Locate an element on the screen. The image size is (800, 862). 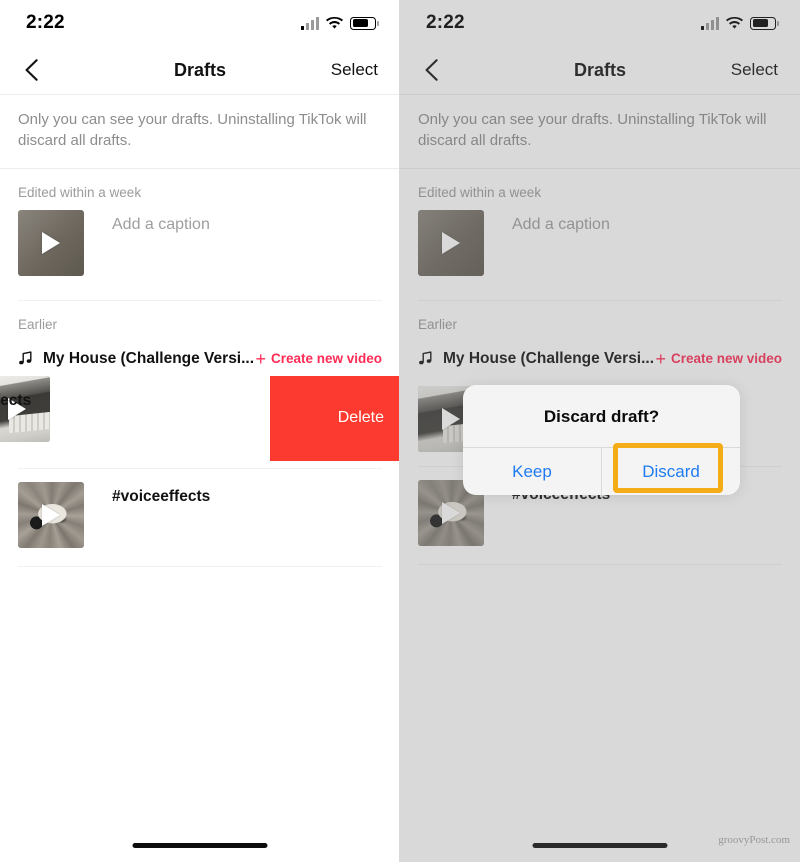
dialog-title: Discard draft? is located at coordinates (601, 416).